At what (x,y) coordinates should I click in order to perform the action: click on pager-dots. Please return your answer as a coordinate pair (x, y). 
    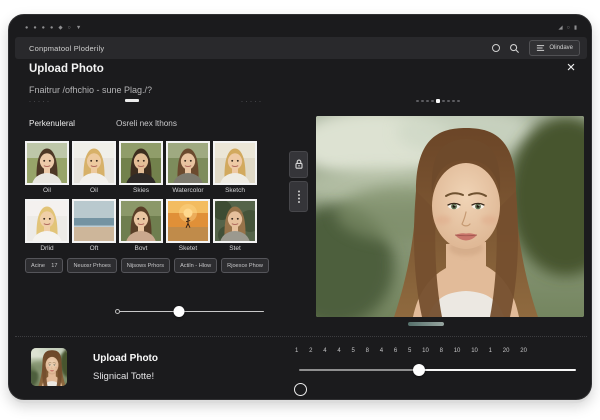
    Looking at the image, I should click on (440, 101).